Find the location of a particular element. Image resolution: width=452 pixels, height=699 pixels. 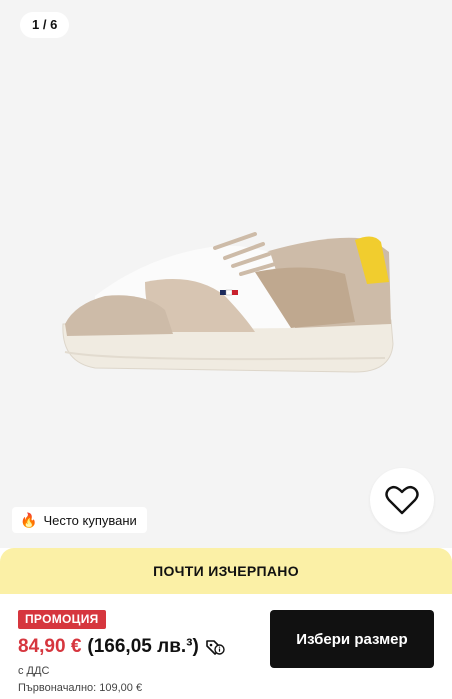

current-price: 84,90 € is located at coordinates (50, 646).